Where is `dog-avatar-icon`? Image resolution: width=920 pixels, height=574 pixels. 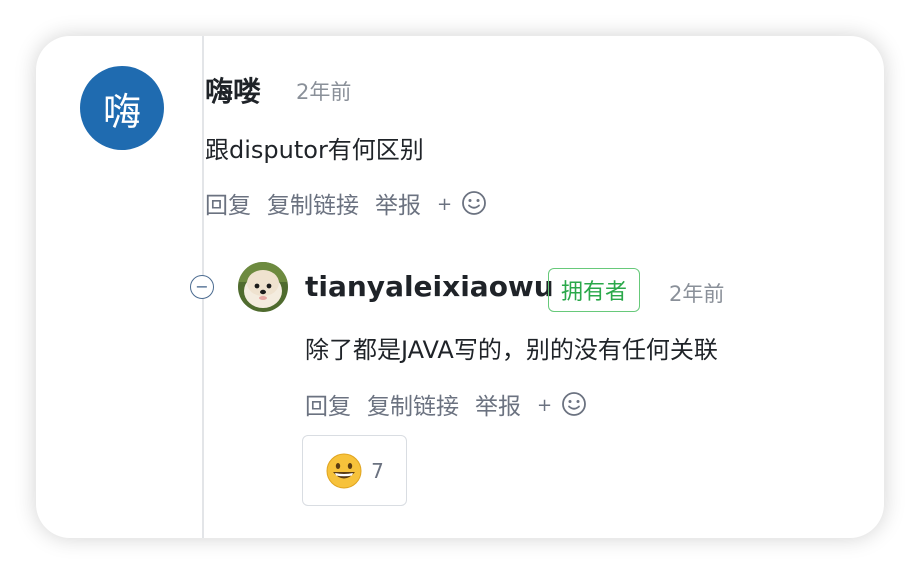
dog-avatar-icon is located at coordinates (263, 287).